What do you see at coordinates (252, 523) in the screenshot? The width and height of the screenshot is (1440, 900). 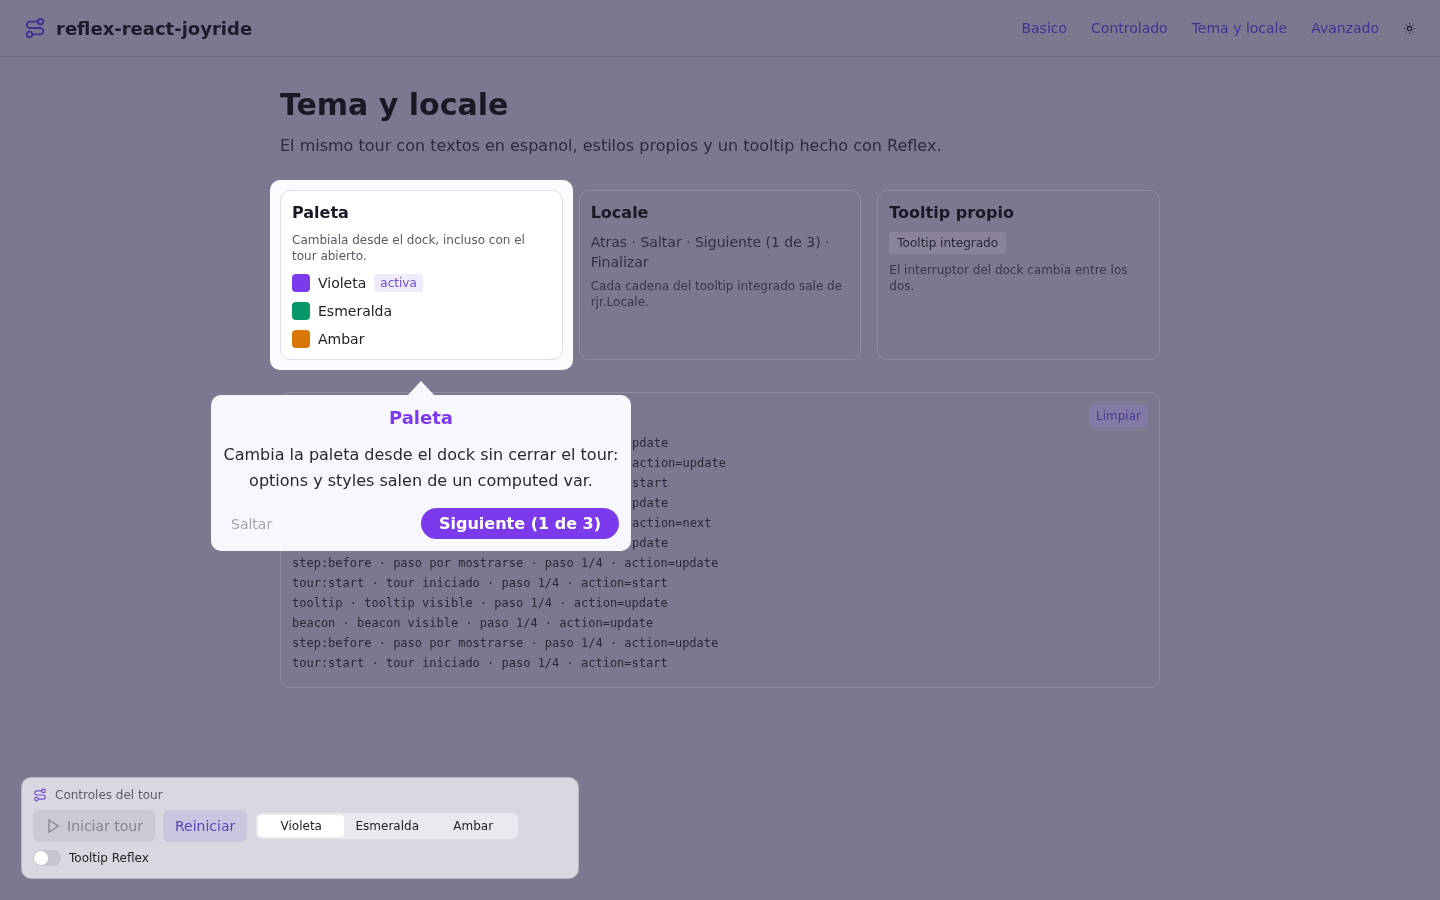 I see `skip-button: Saltar` at bounding box center [252, 523].